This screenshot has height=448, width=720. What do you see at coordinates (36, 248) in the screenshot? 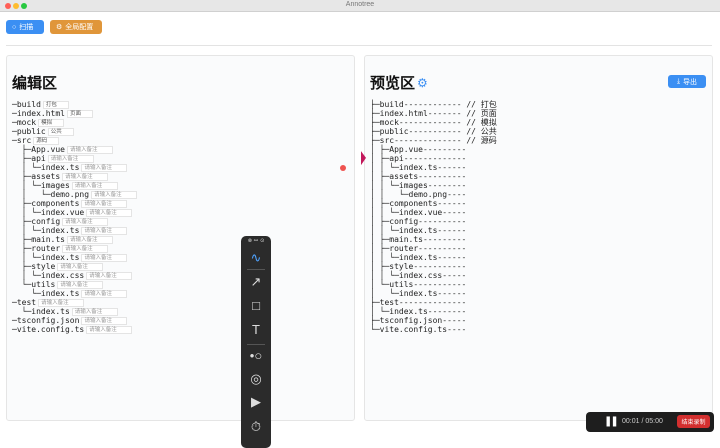
I see `tree-node-label: ├─router` at bounding box center [36, 248].